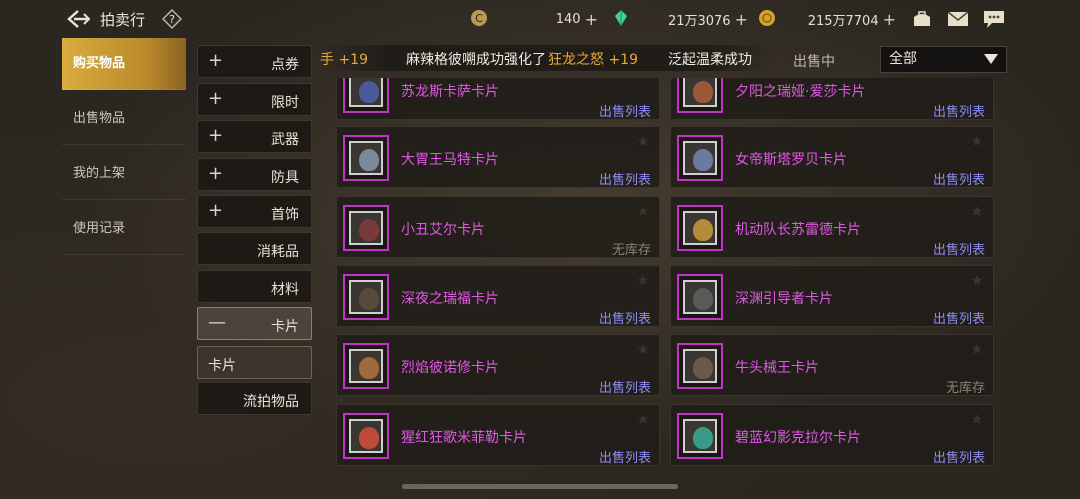 The height and width of the screenshot is (499, 1080). What do you see at coordinates (254, 61) in the screenshot?
I see `category-coupon: + 点券` at bounding box center [254, 61].